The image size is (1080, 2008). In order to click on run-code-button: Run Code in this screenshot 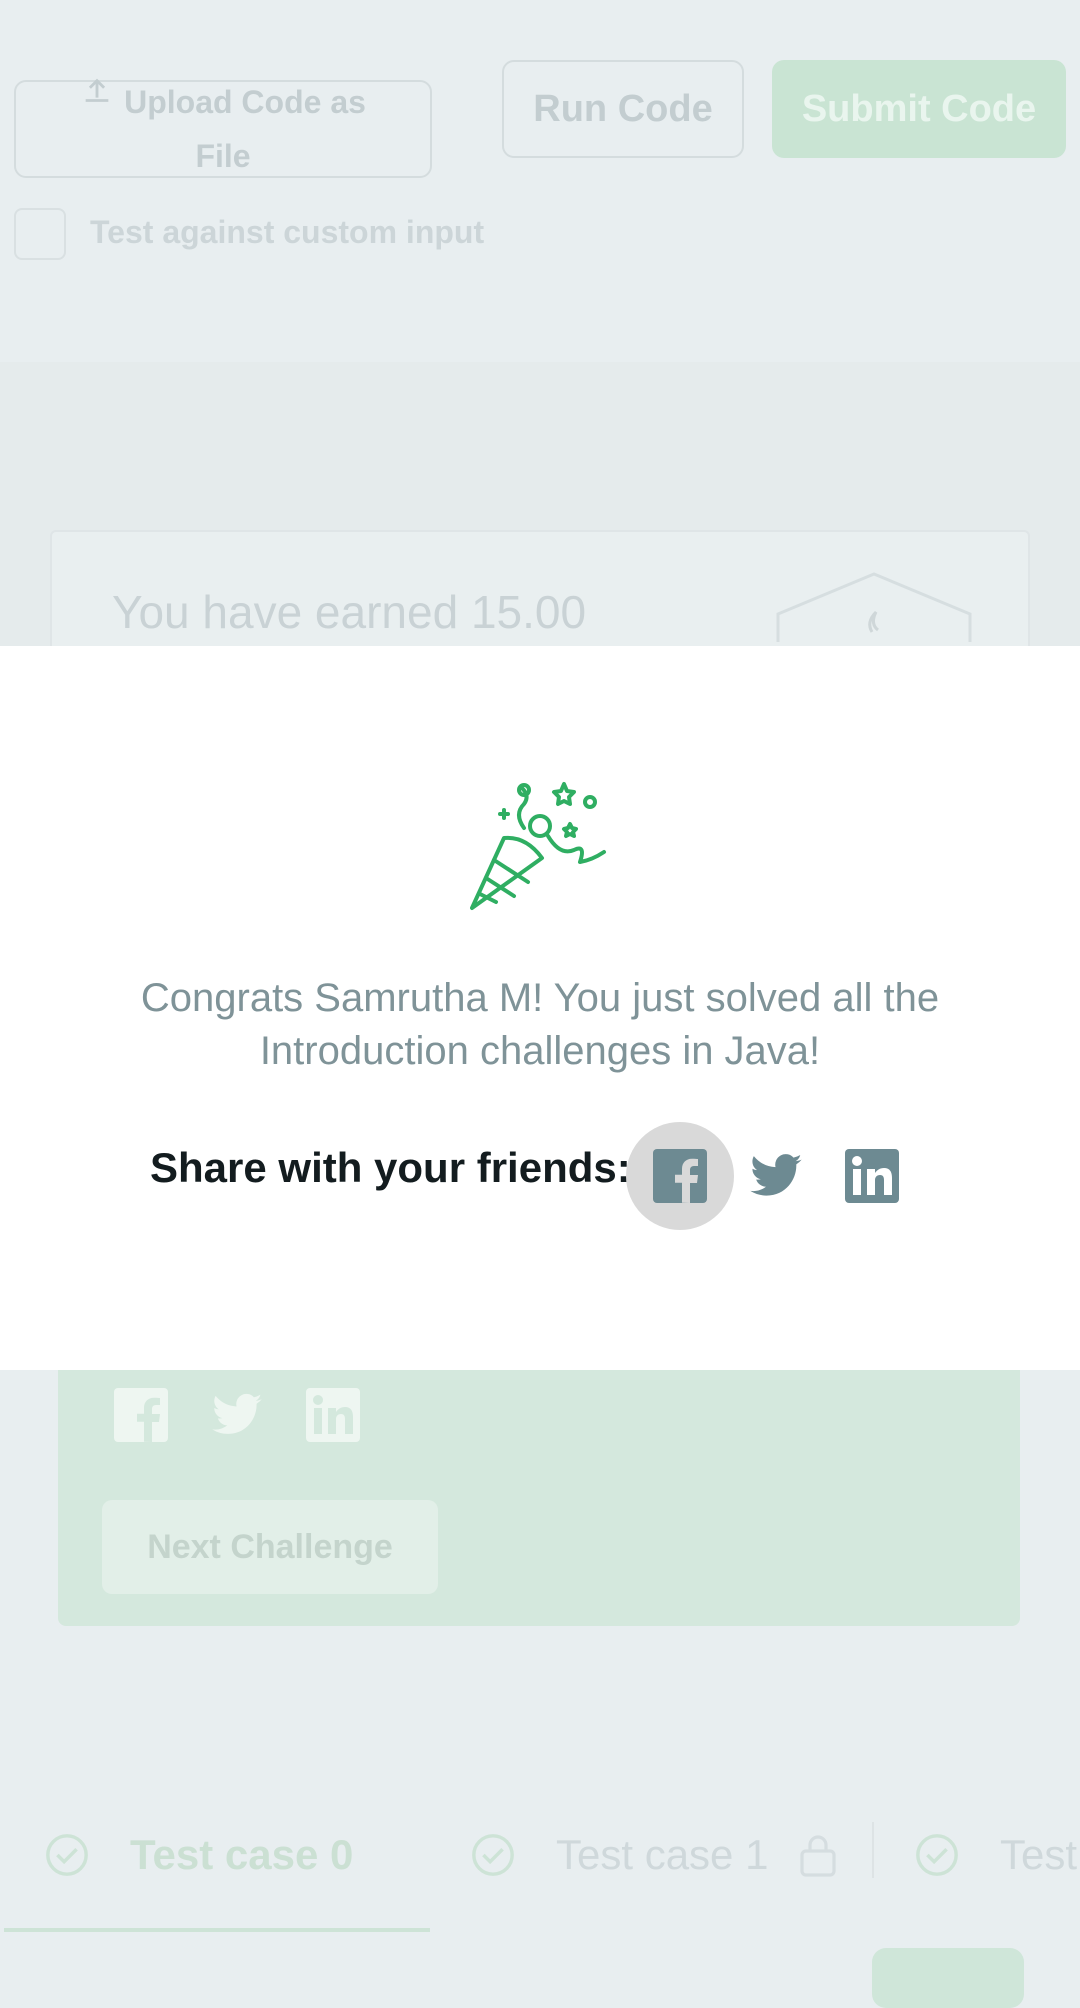, I will do `click(623, 109)`.